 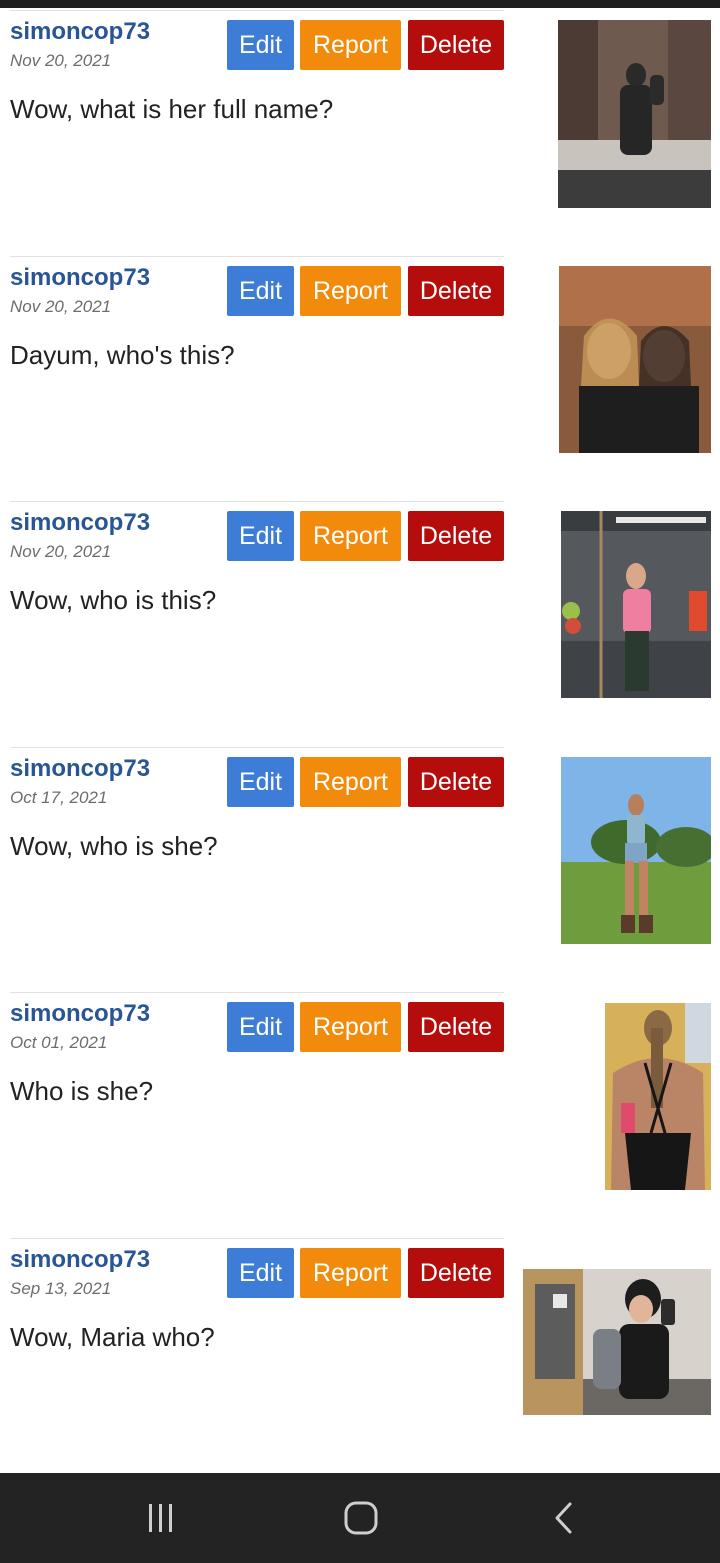 What do you see at coordinates (59, 797) in the screenshot?
I see `post-date: Oct 17, 2021` at bounding box center [59, 797].